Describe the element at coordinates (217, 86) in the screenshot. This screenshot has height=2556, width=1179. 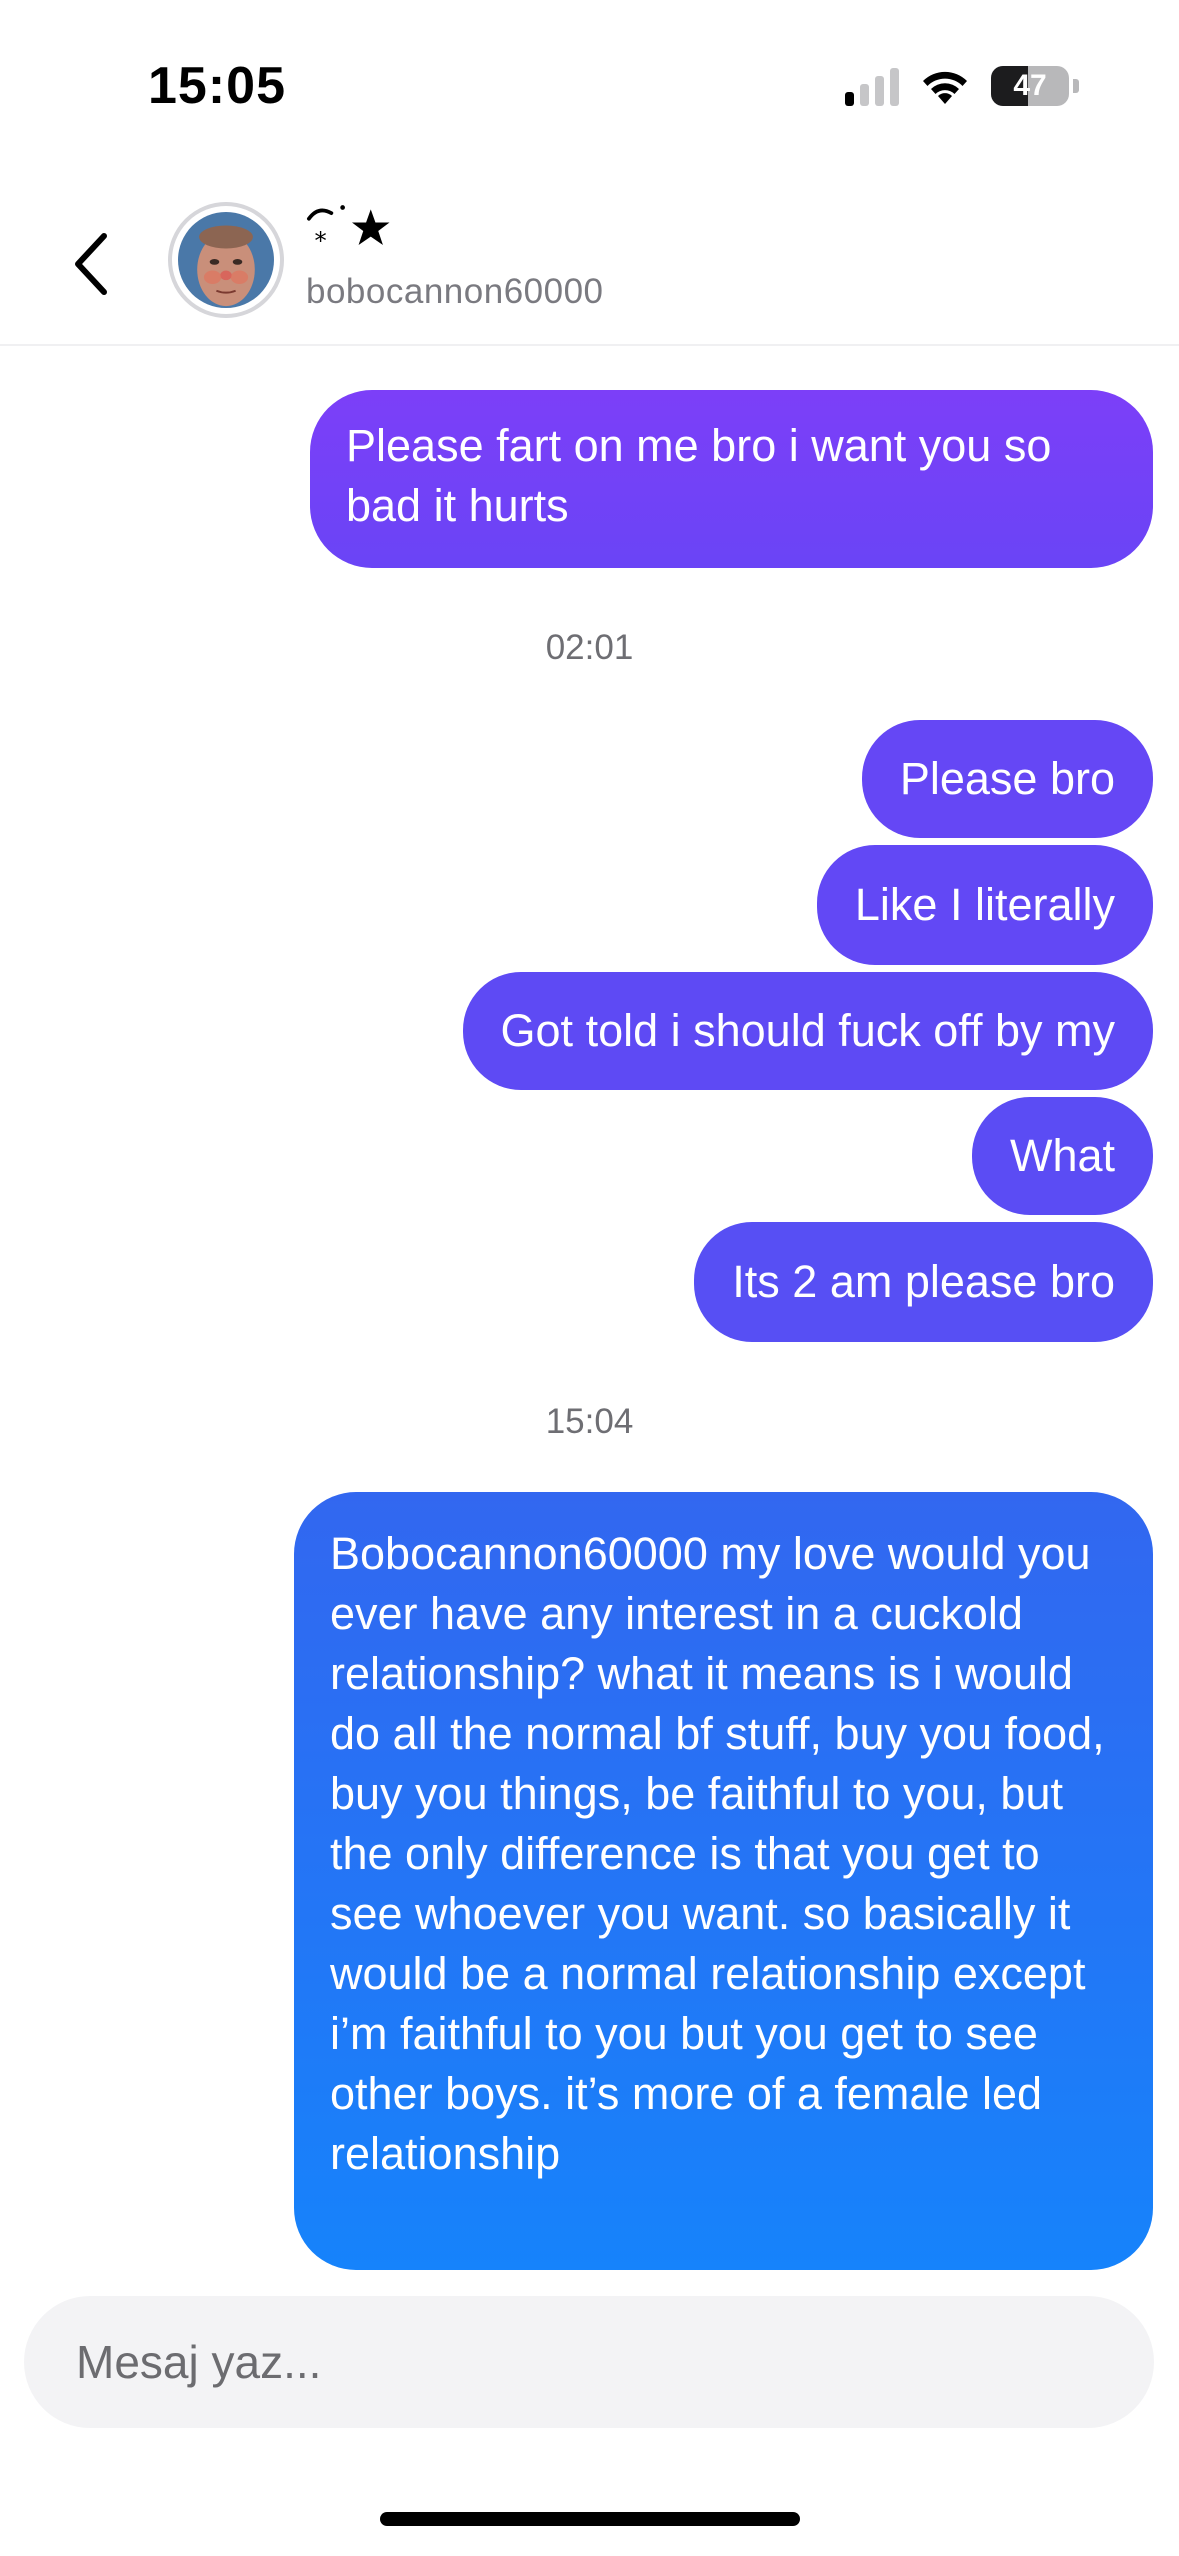
I see `status-time: 15:05` at that location.